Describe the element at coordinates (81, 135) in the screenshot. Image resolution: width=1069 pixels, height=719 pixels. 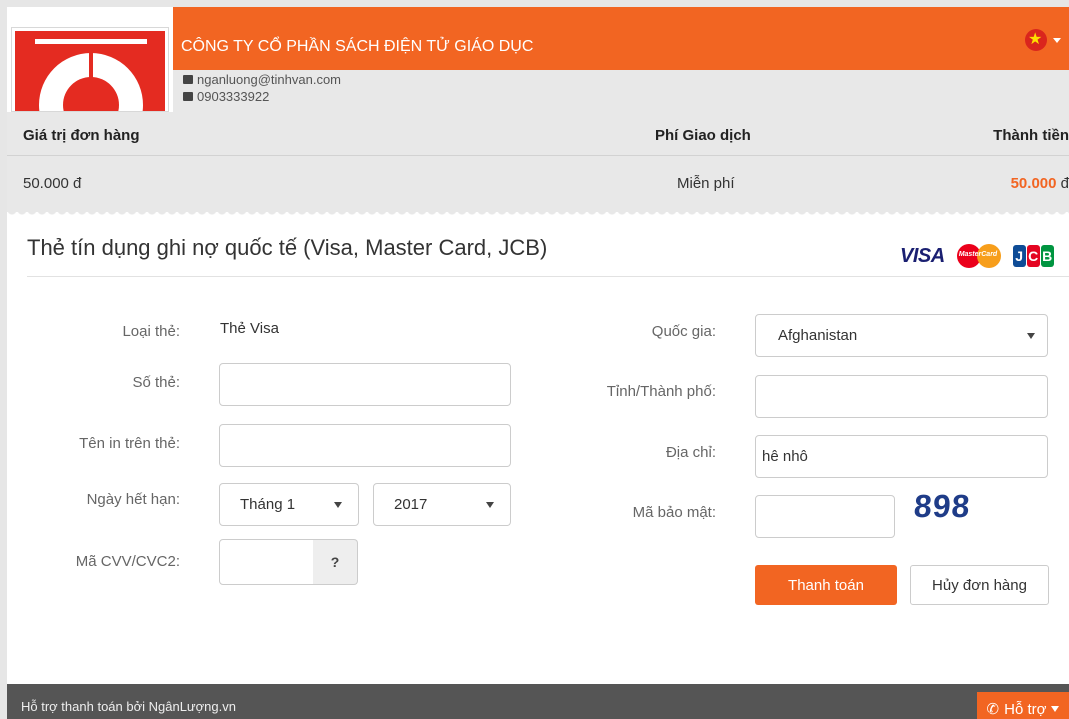
I see `order-value-header: Giá trị đơn hàng` at that location.